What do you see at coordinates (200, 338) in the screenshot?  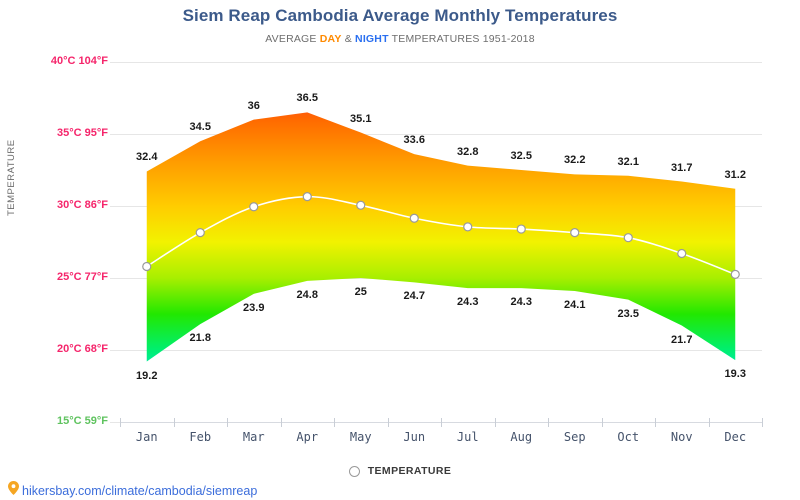 I see `low-temperature-label: 21.8` at bounding box center [200, 338].